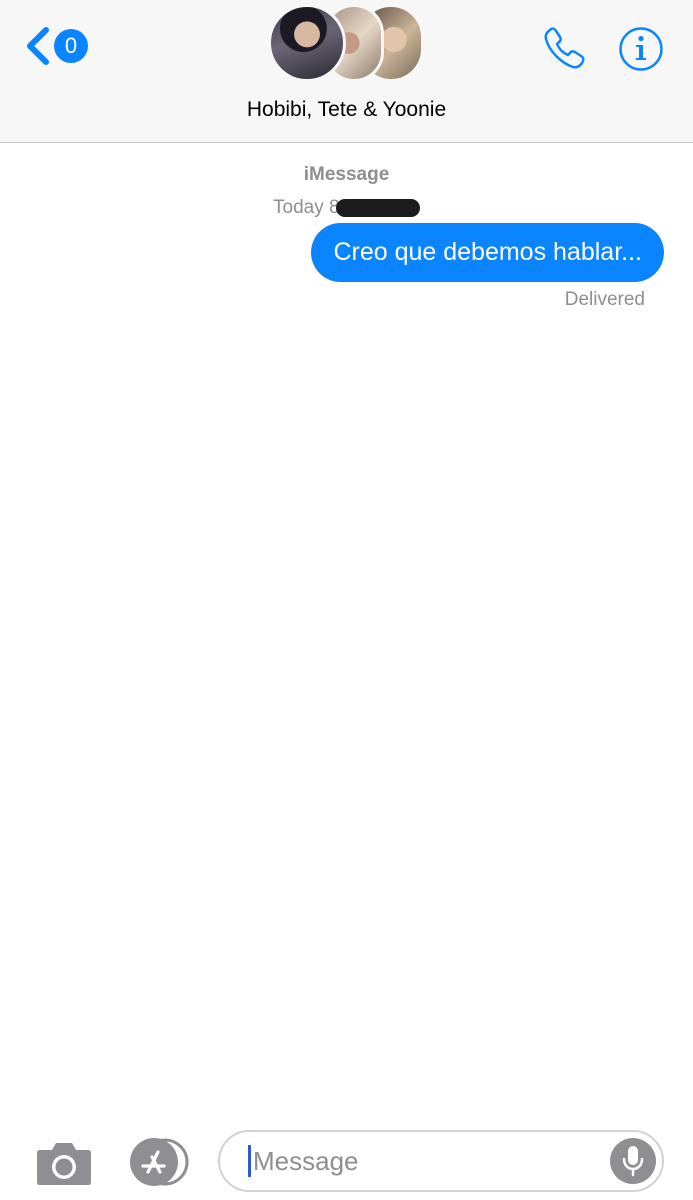  What do you see at coordinates (604, 299) in the screenshot?
I see `delivery-status: Delivered` at bounding box center [604, 299].